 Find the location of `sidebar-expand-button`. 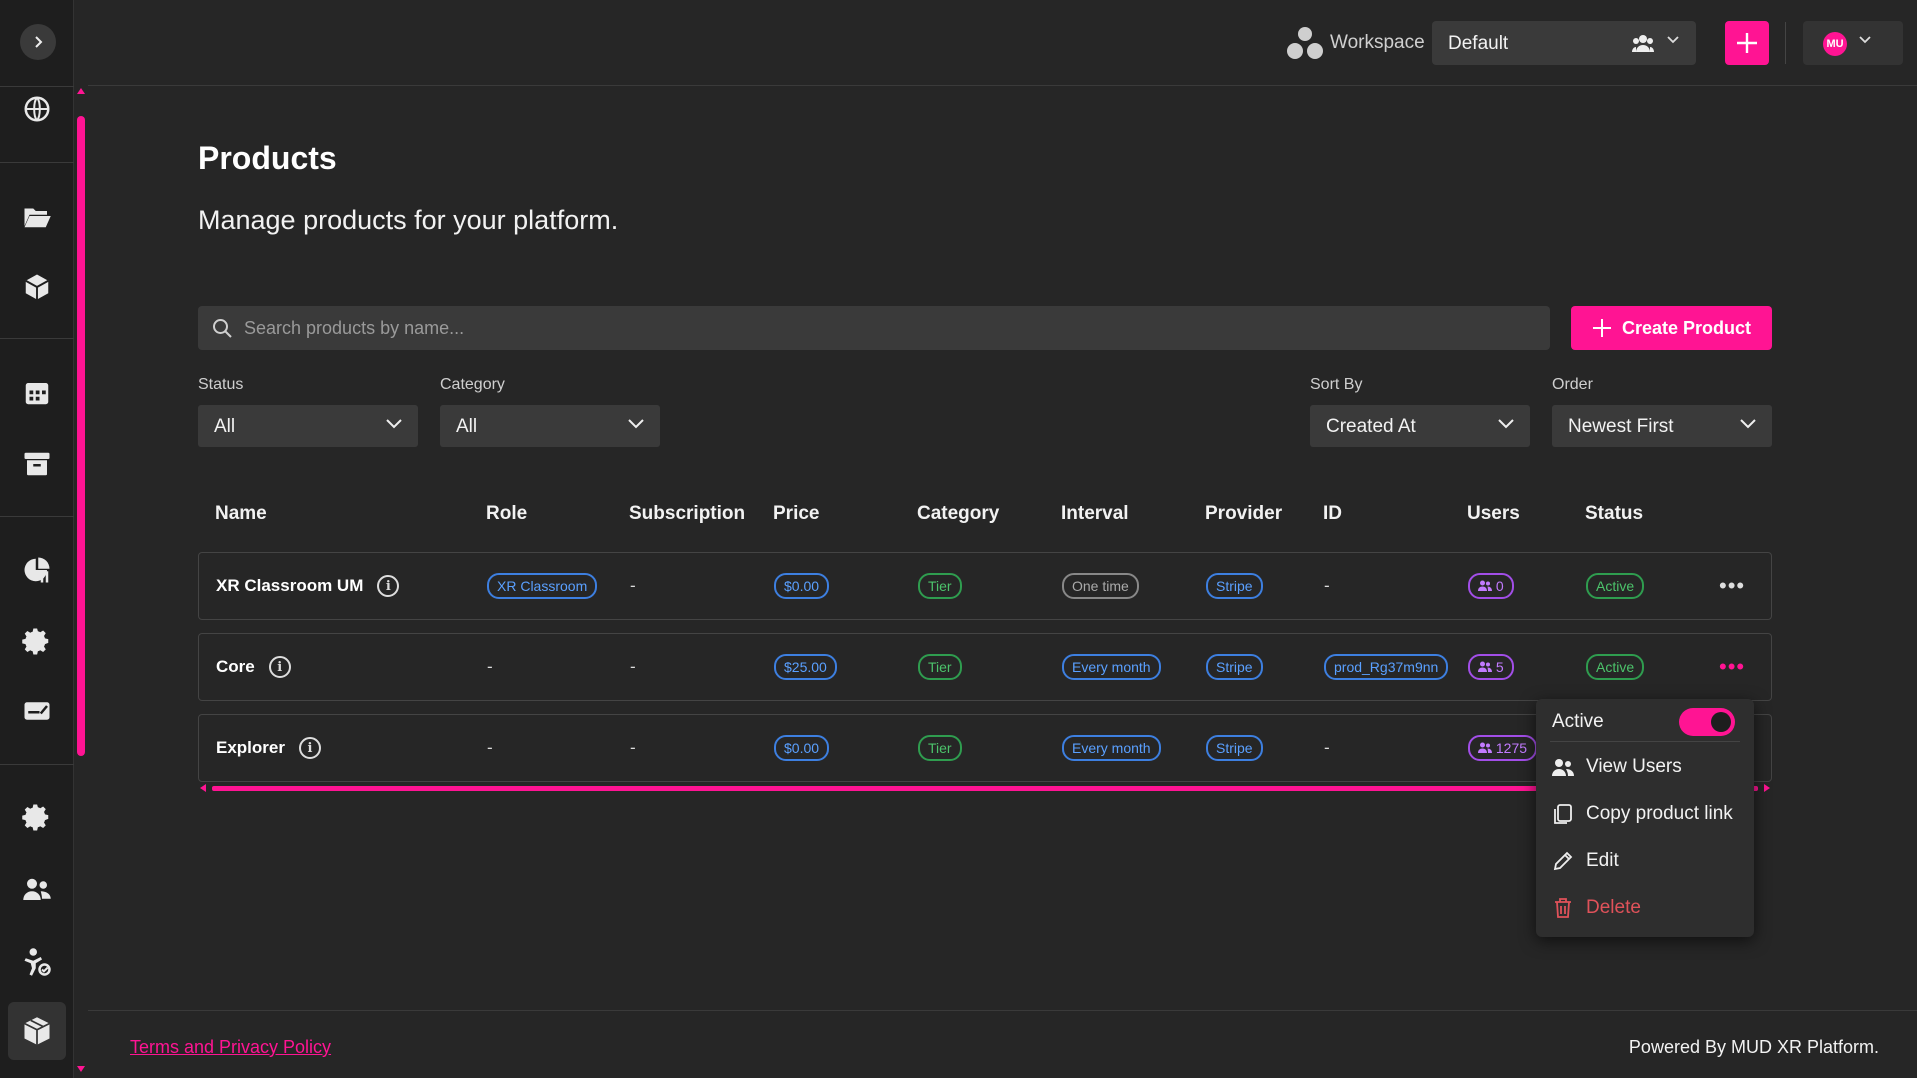

sidebar-expand-button is located at coordinates (38, 42).